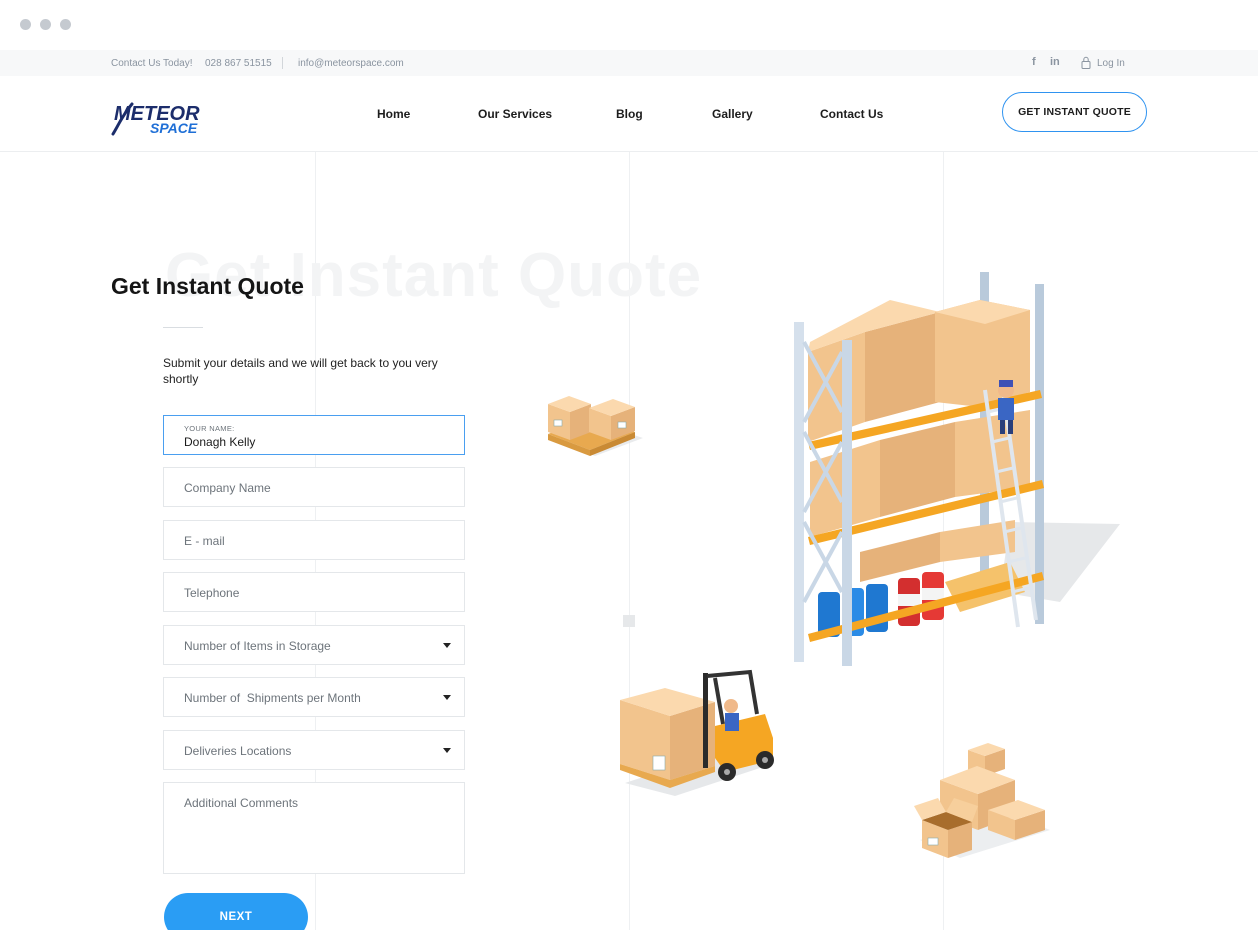 Image resolution: width=1258 pixels, height=930 pixels. Describe the element at coordinates (209, 428) in the screenshot. I see `name-field-label: YOUR NAME:` at that location.